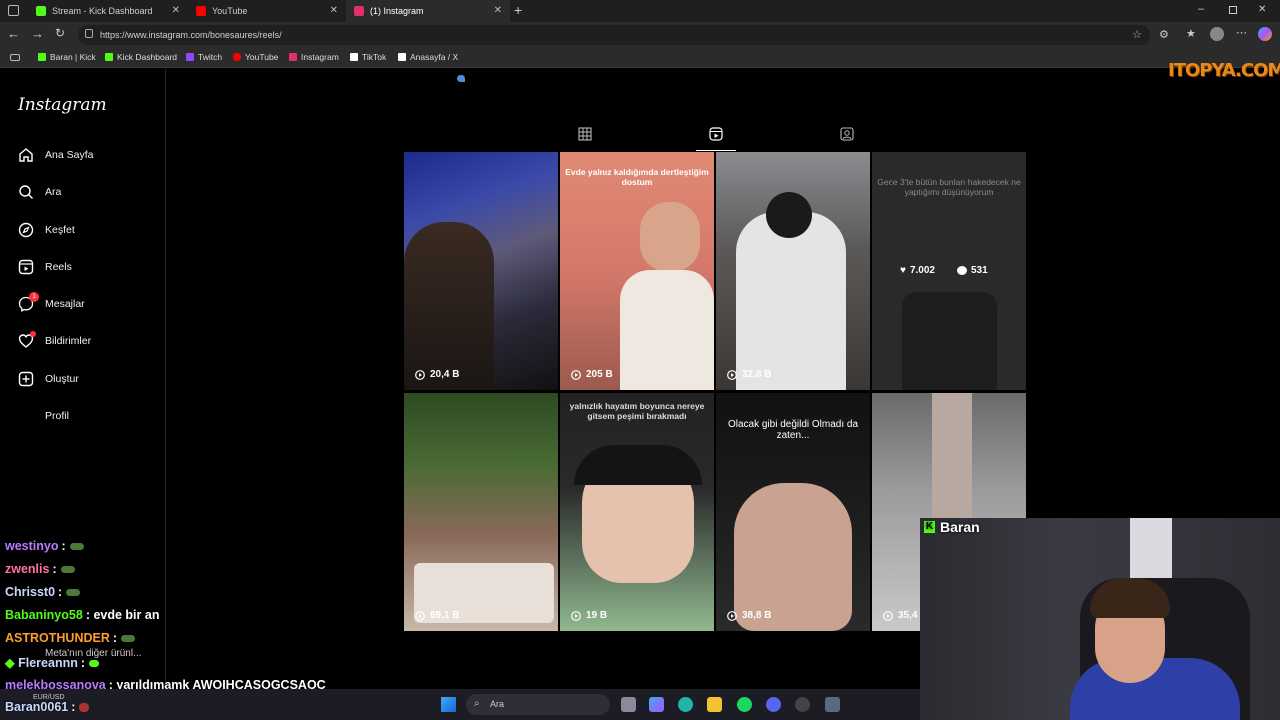 The image size is (1280, 720). I want to click on reel-tile: 20,4 B, so click(481, 271).